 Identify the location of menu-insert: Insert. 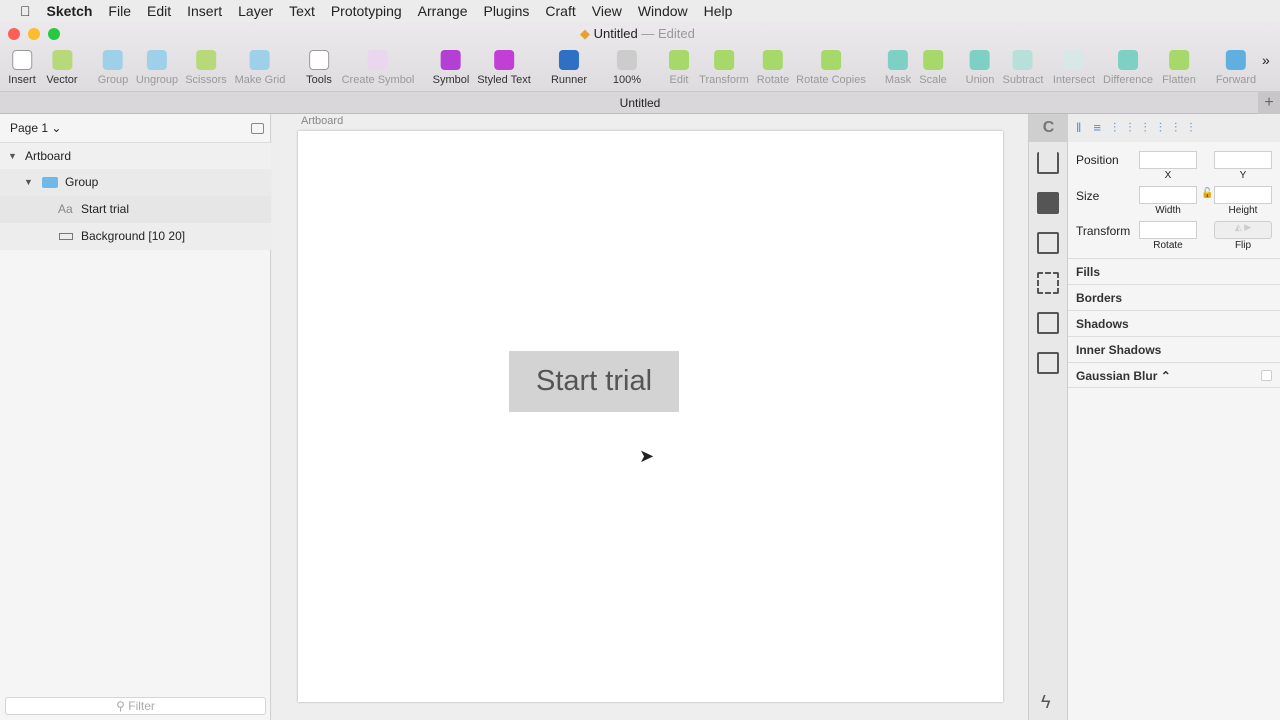
(204, 11).